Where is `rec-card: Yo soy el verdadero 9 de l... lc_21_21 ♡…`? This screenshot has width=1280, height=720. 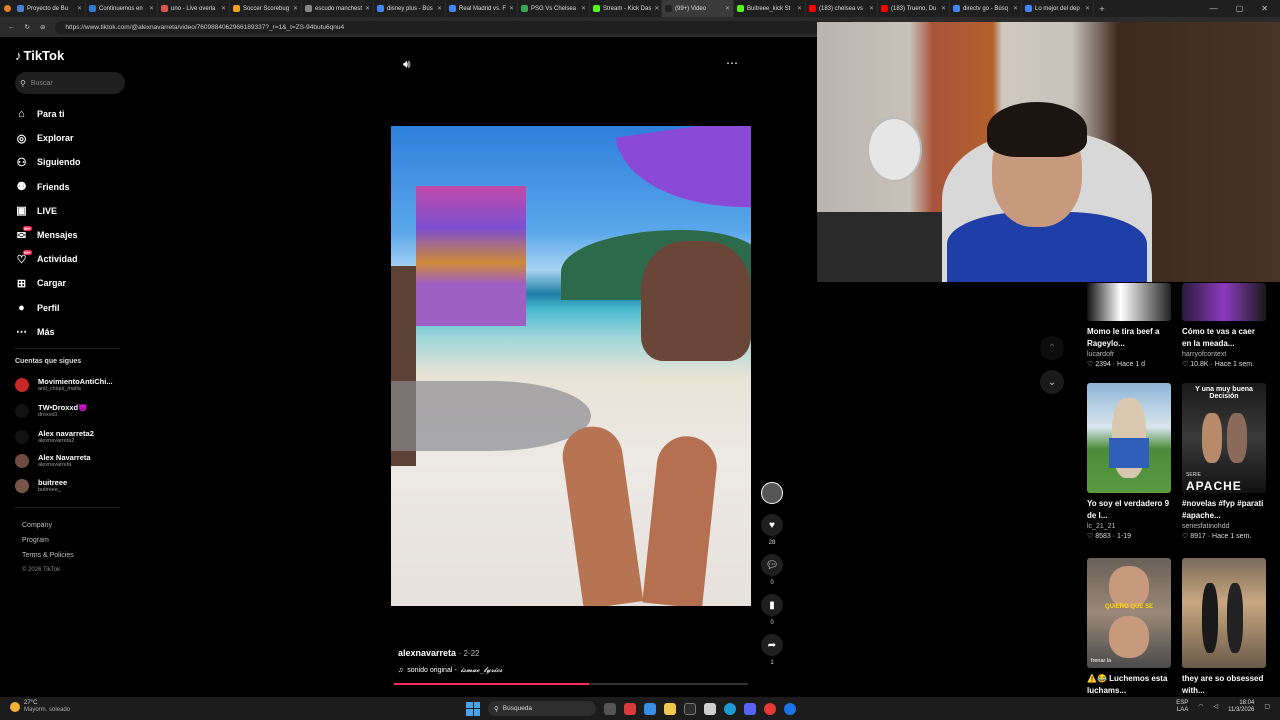
rec-card: Yo soy el verdadero 9 de l... lc_21_21 ♡… is located at coordinates (1129, 461).